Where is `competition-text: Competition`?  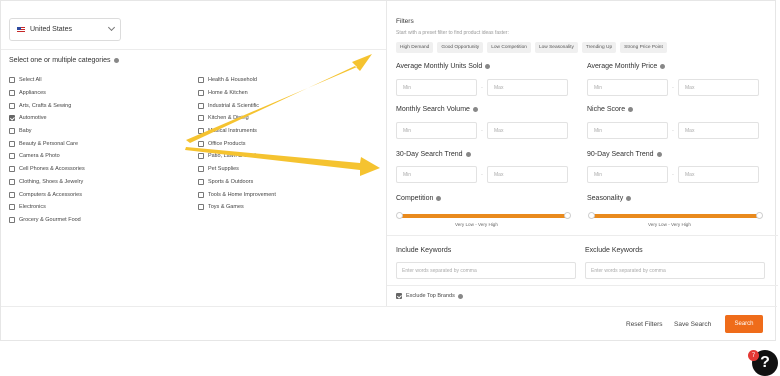
competition-text: Competition is located at coordinates (415, 198).